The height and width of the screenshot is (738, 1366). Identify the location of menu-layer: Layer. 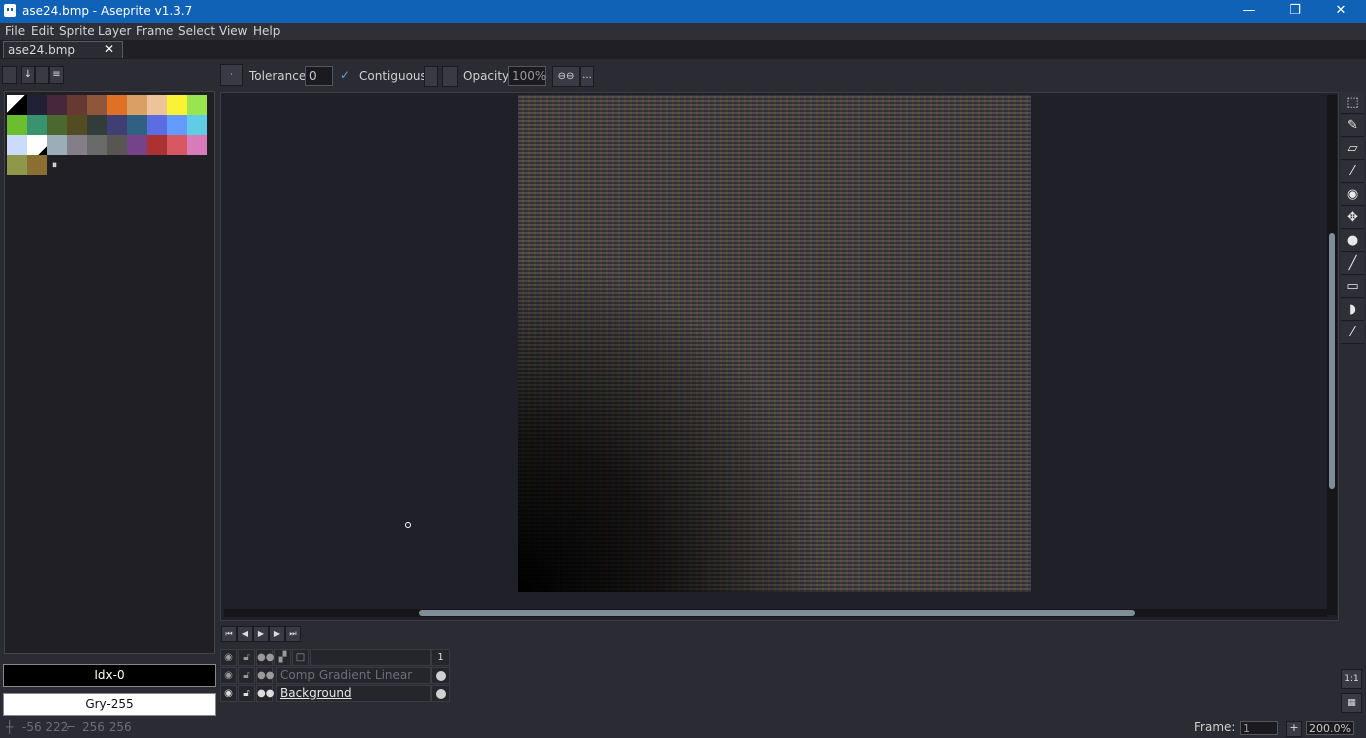
(114, 31).